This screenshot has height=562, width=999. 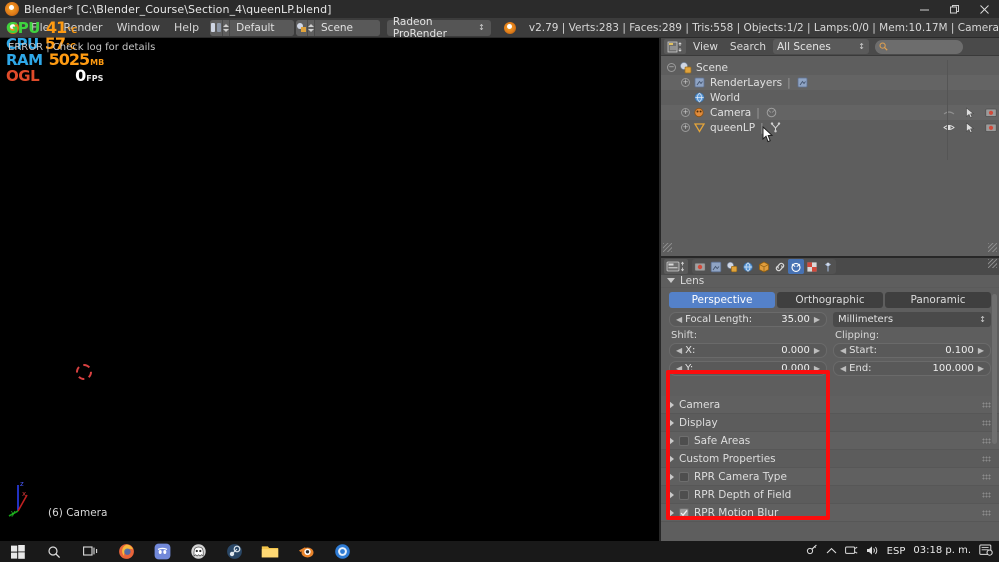 I want to click on panel-custom-properties: Custom Properties, so click(x=830, y=459).